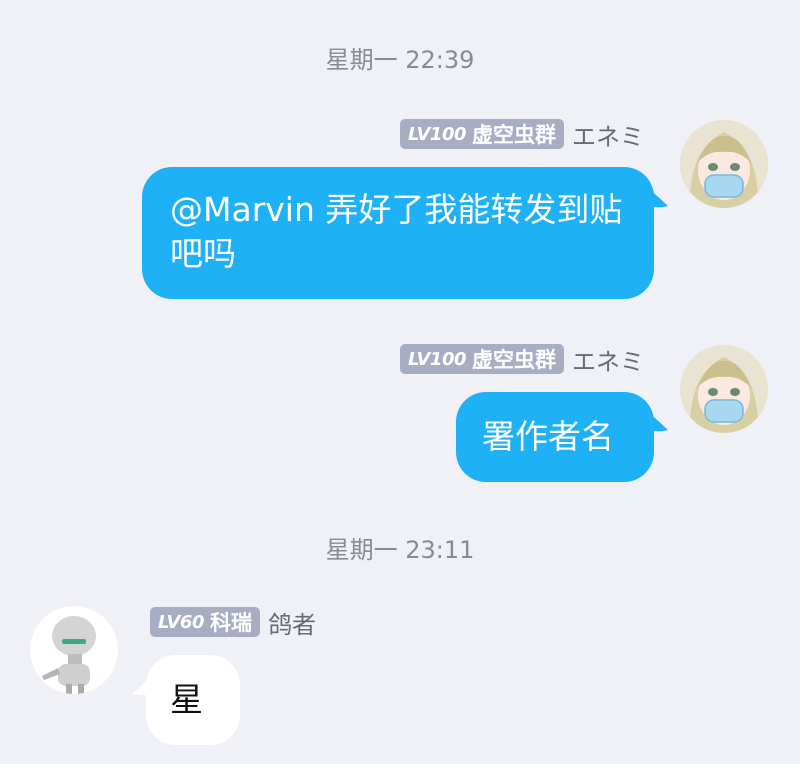 Image resolution: width=800 pixels, height=764 pixels. Describe the element at coordinates (400, 550) in the screenshot. I see `timestamp: 星期一 23:11` at that location.